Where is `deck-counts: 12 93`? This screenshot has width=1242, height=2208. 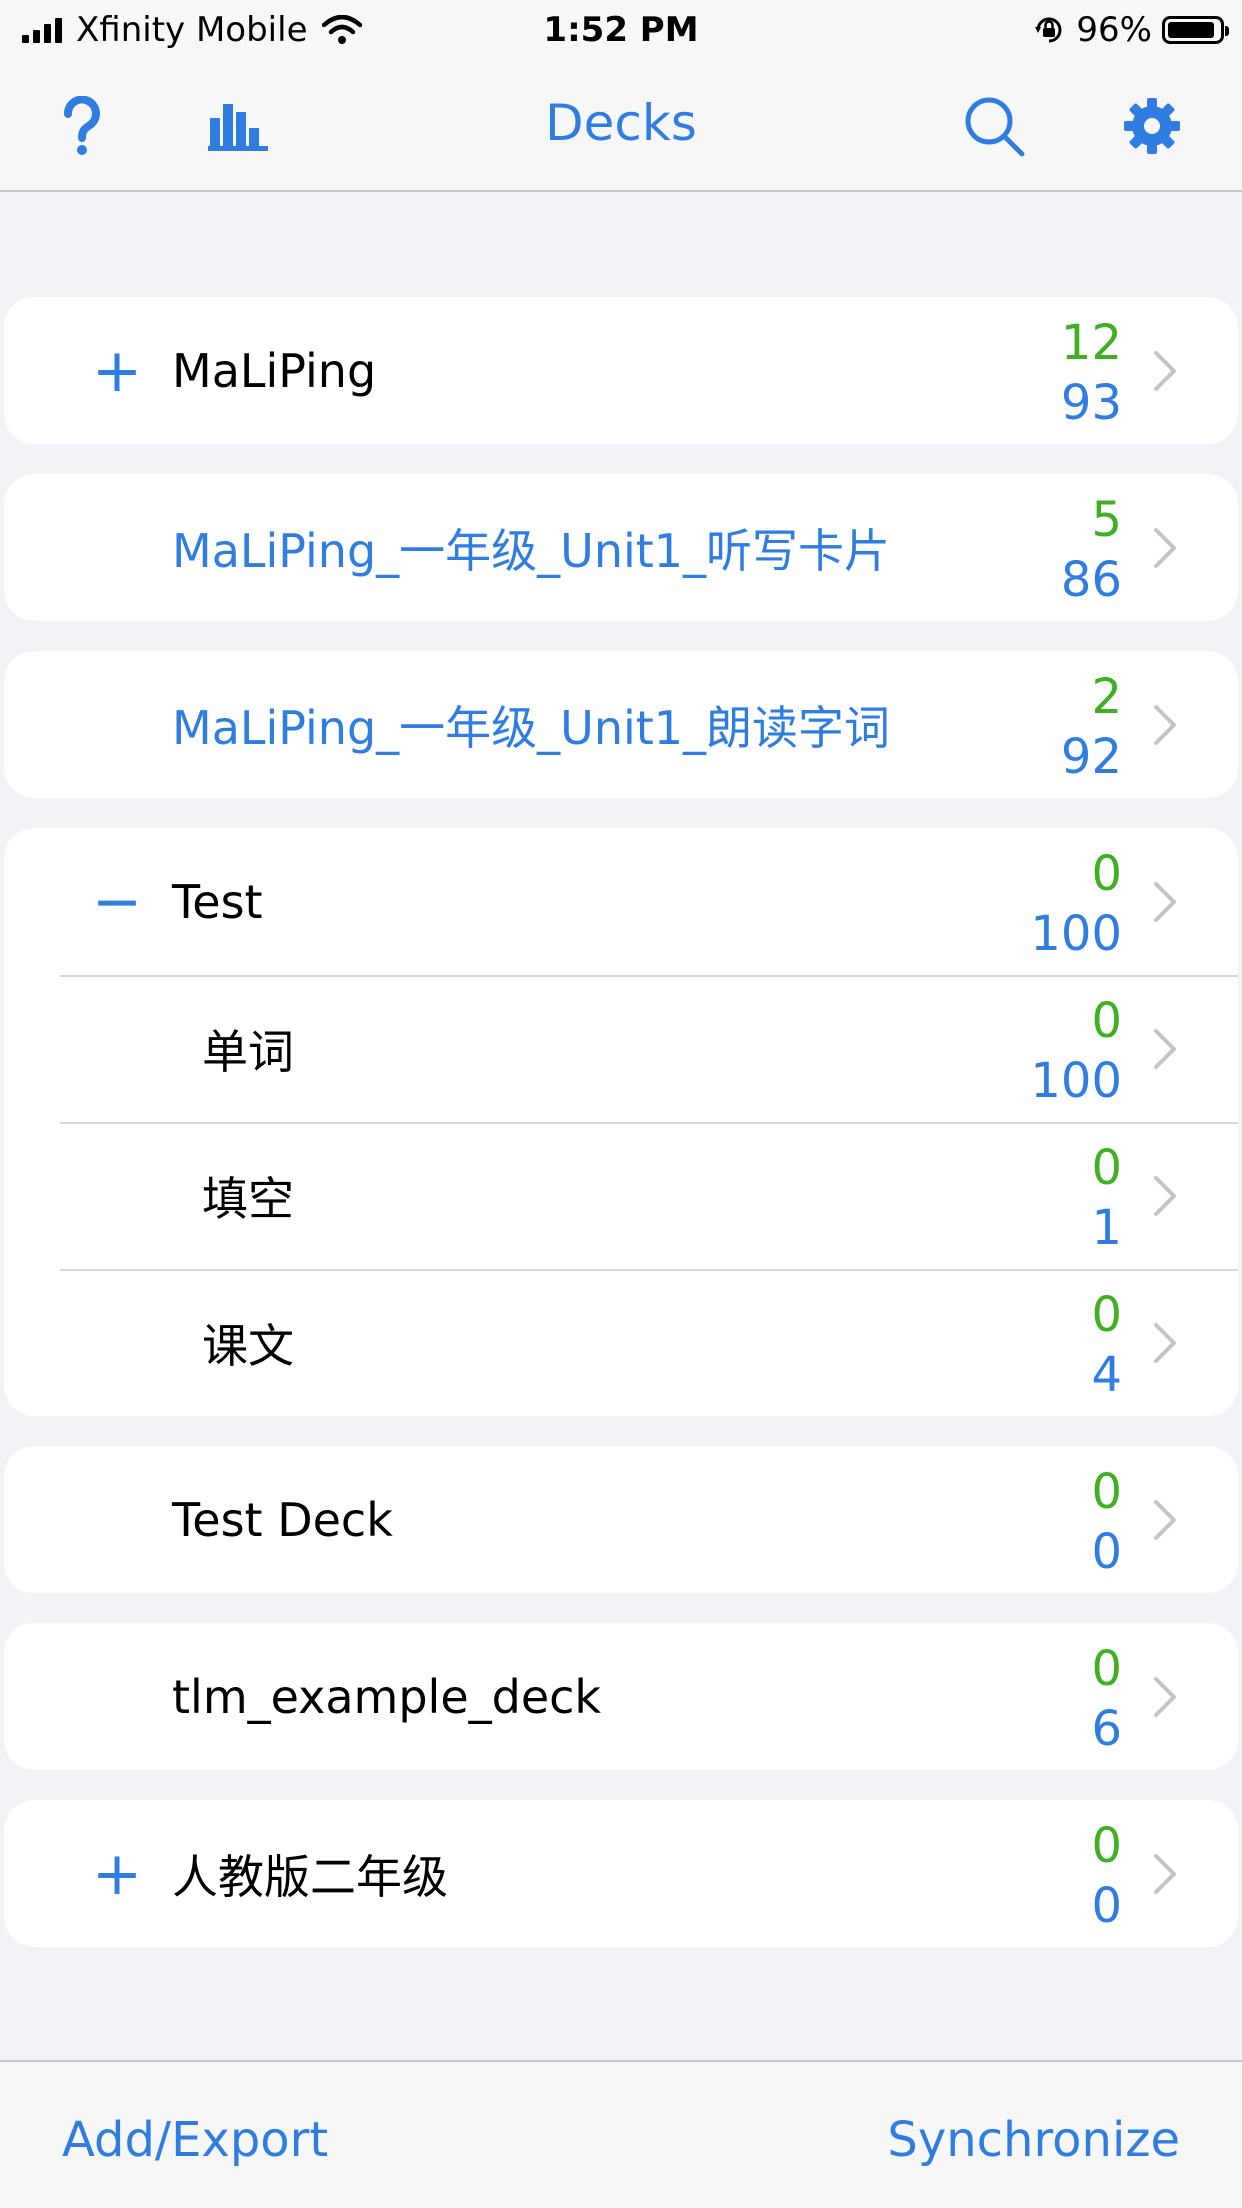 deck-counts: 12 93 is located at coordinates (1091, 373).